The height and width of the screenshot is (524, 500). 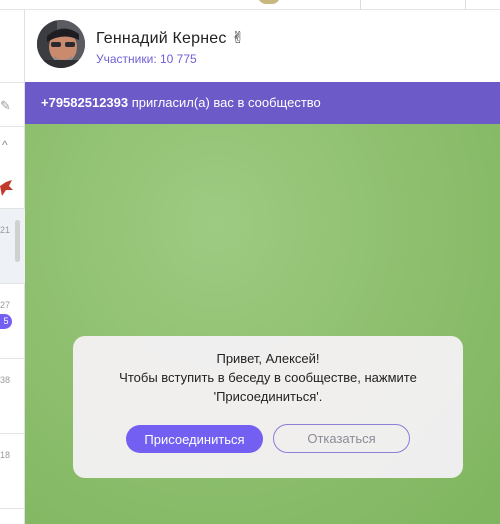 What do you see at coordinates (268, 396) in the screenshot?
I see `dialog-instruction-action: 'Присоединиться'.` at bounding box center [268, 396].